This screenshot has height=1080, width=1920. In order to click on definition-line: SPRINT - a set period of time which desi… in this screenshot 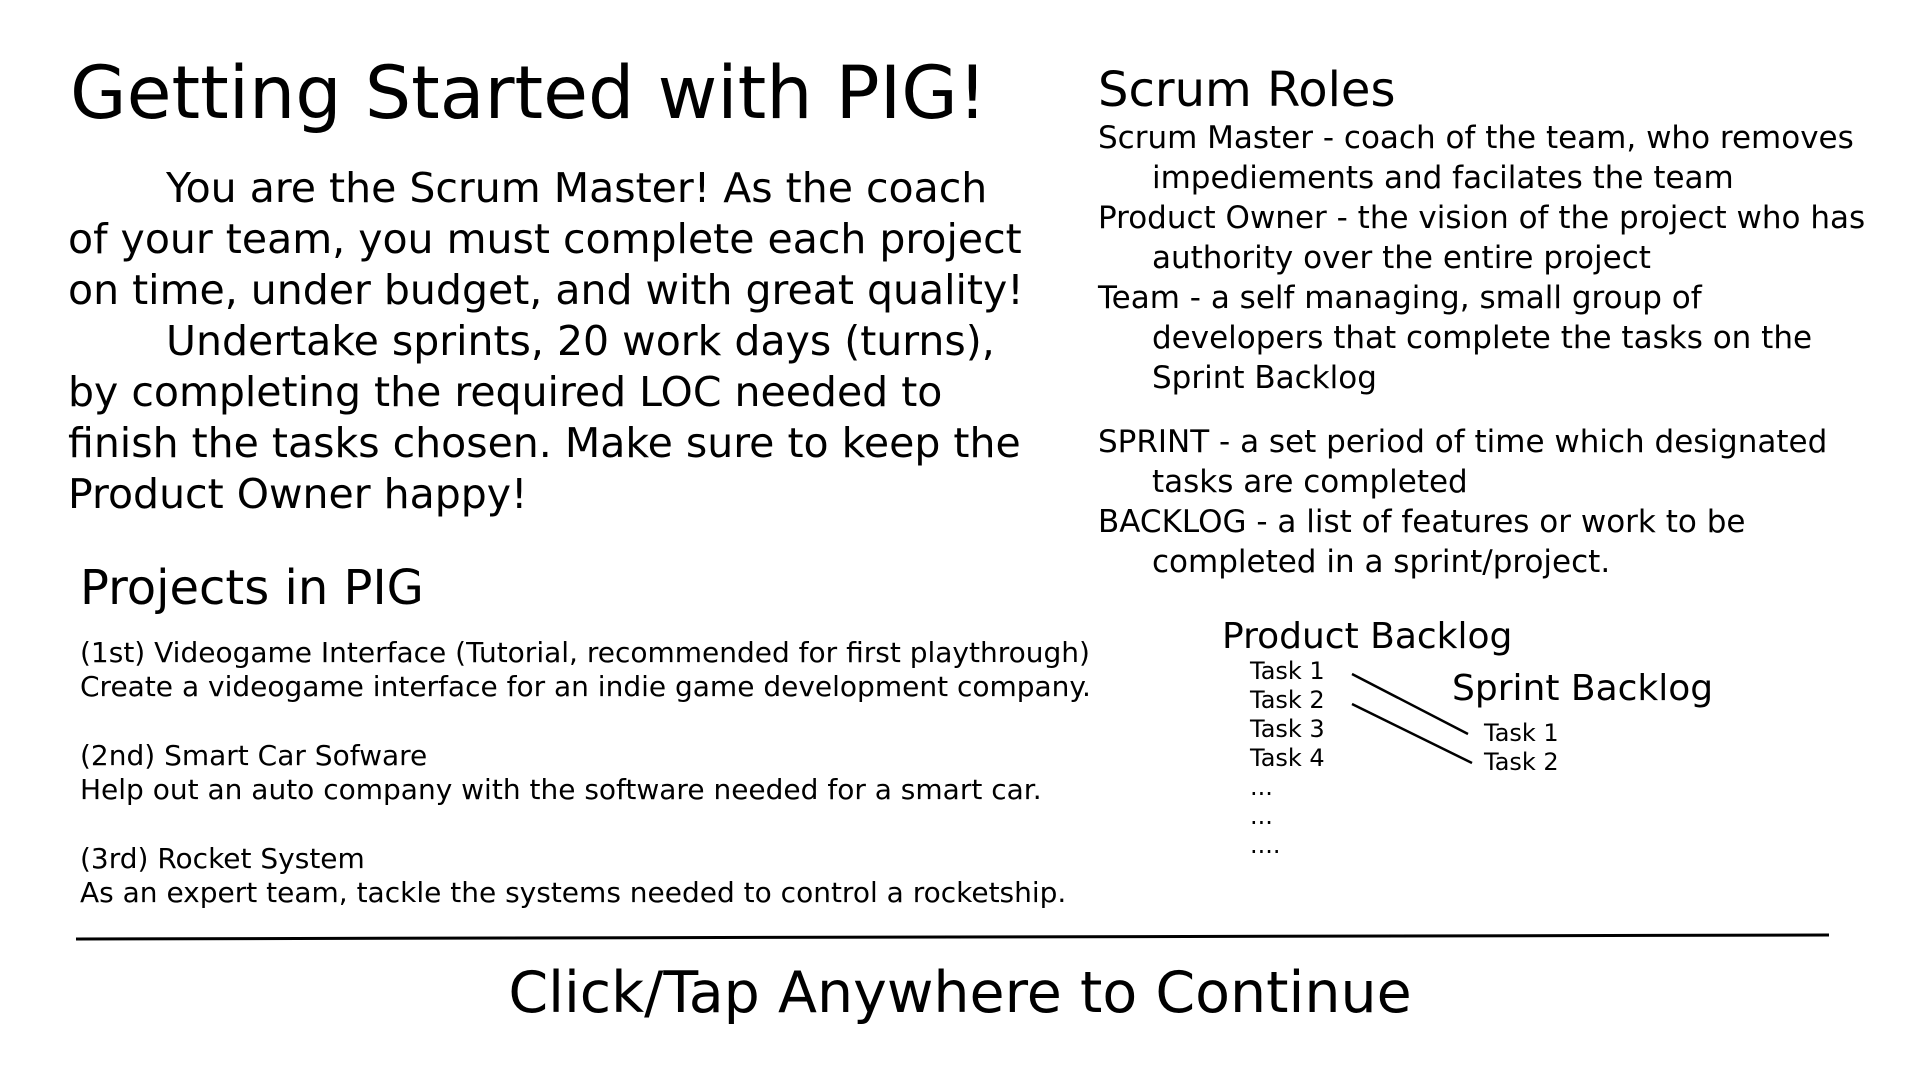, I will do `click(1463, 442)`.